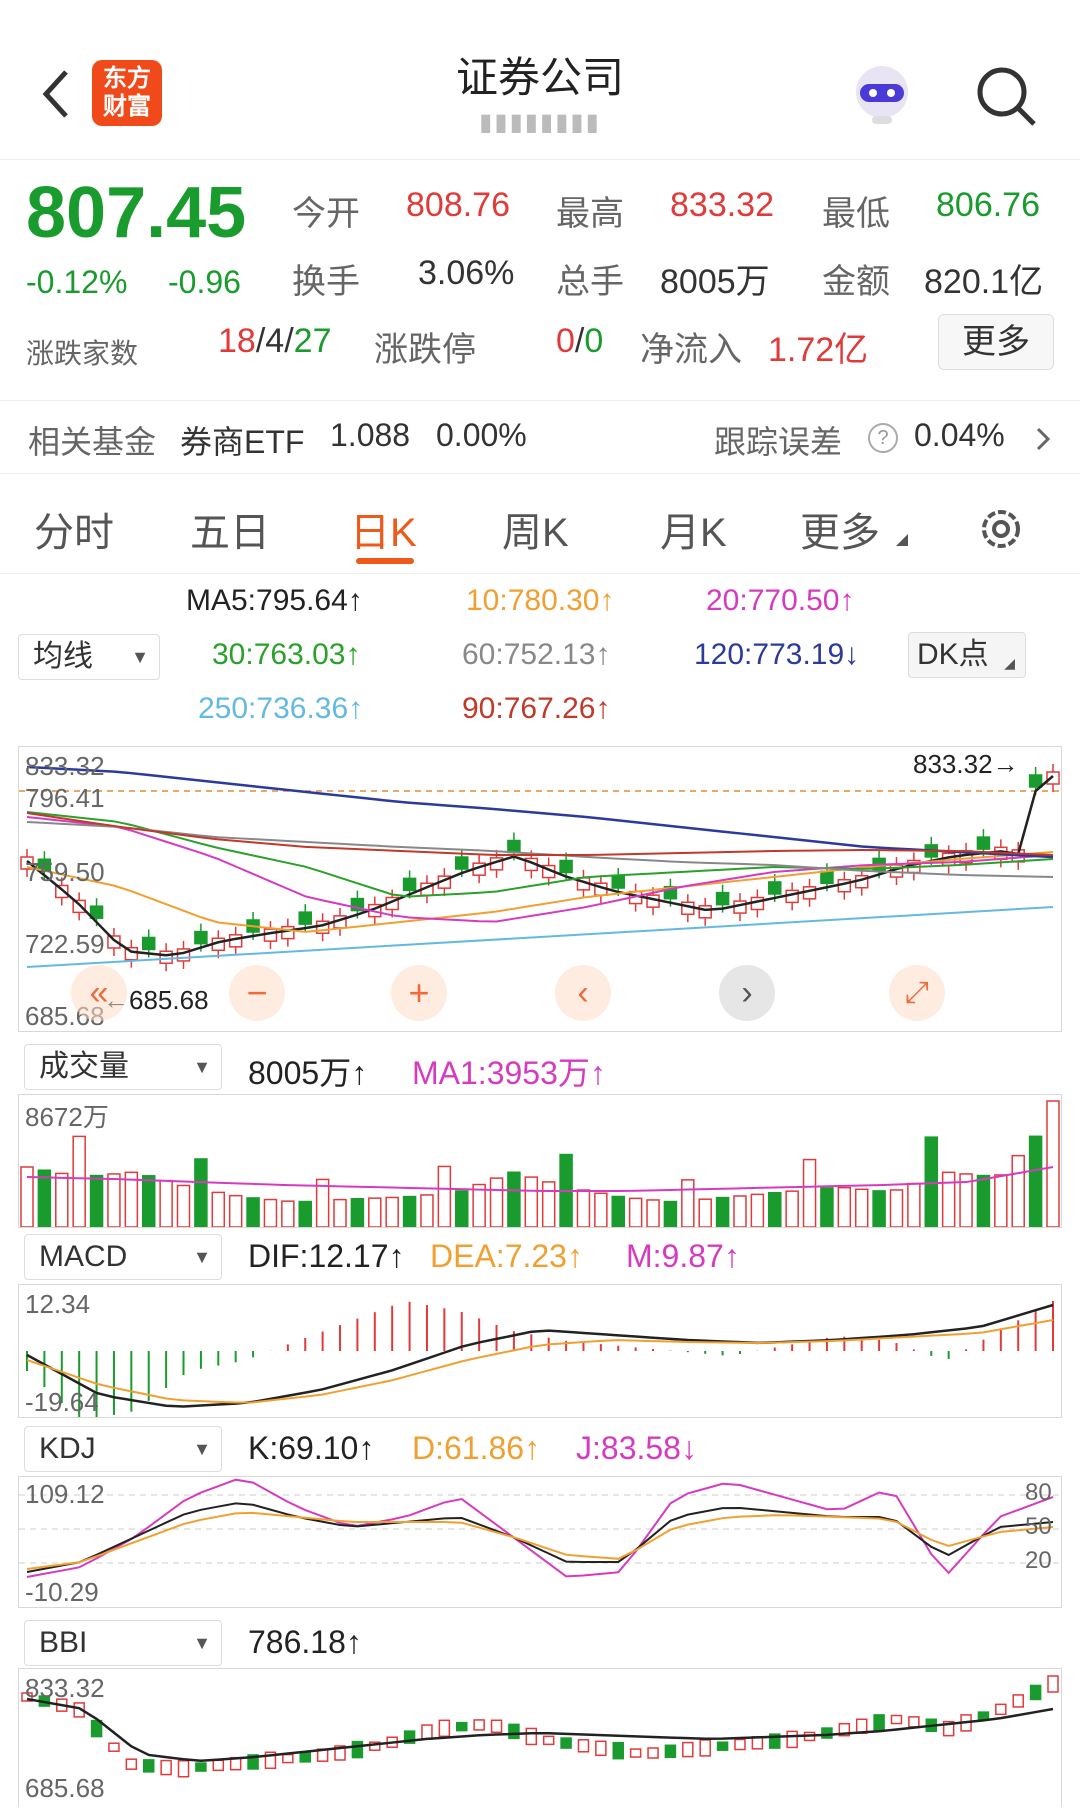 Image resolution: width=1080 pixels, height=1808 pixels. What do you see at coordinates (99, 993) in the screenshot?
I see `rewind-icon: «` at bounding box center [99, 993].